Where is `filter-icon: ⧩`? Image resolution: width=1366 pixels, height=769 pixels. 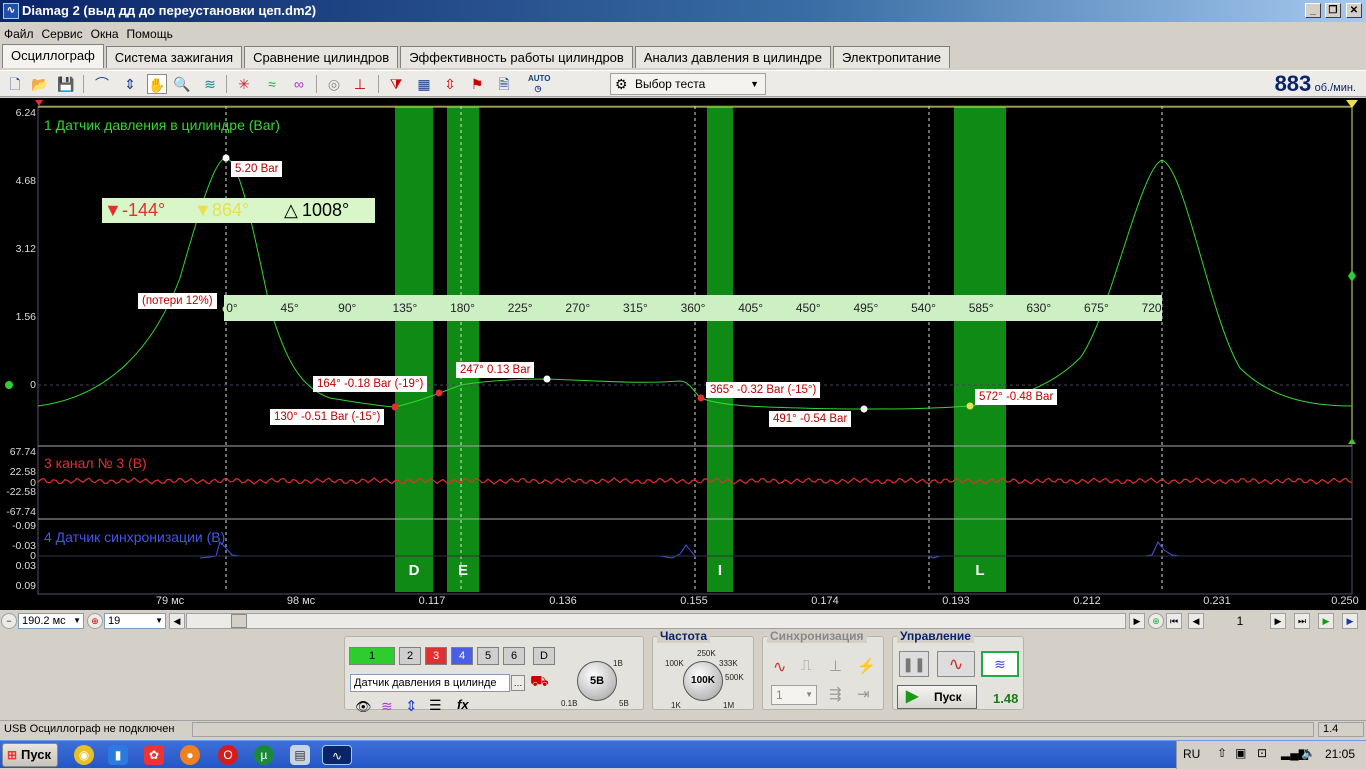
filter-icon: ⧩ is located at coordinates (396, 84).